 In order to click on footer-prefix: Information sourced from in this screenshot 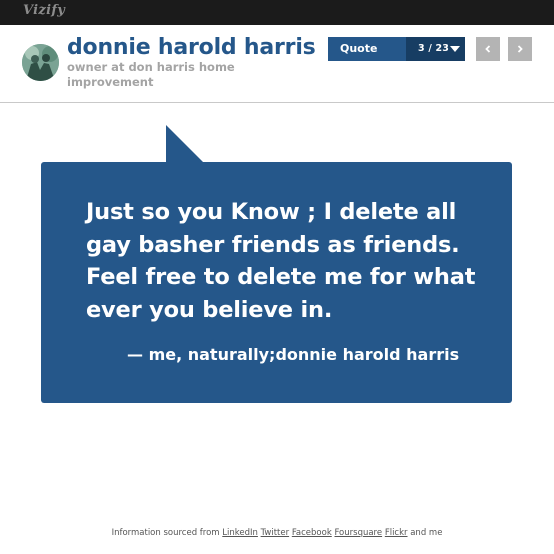, I will do `click(165, 533)`.